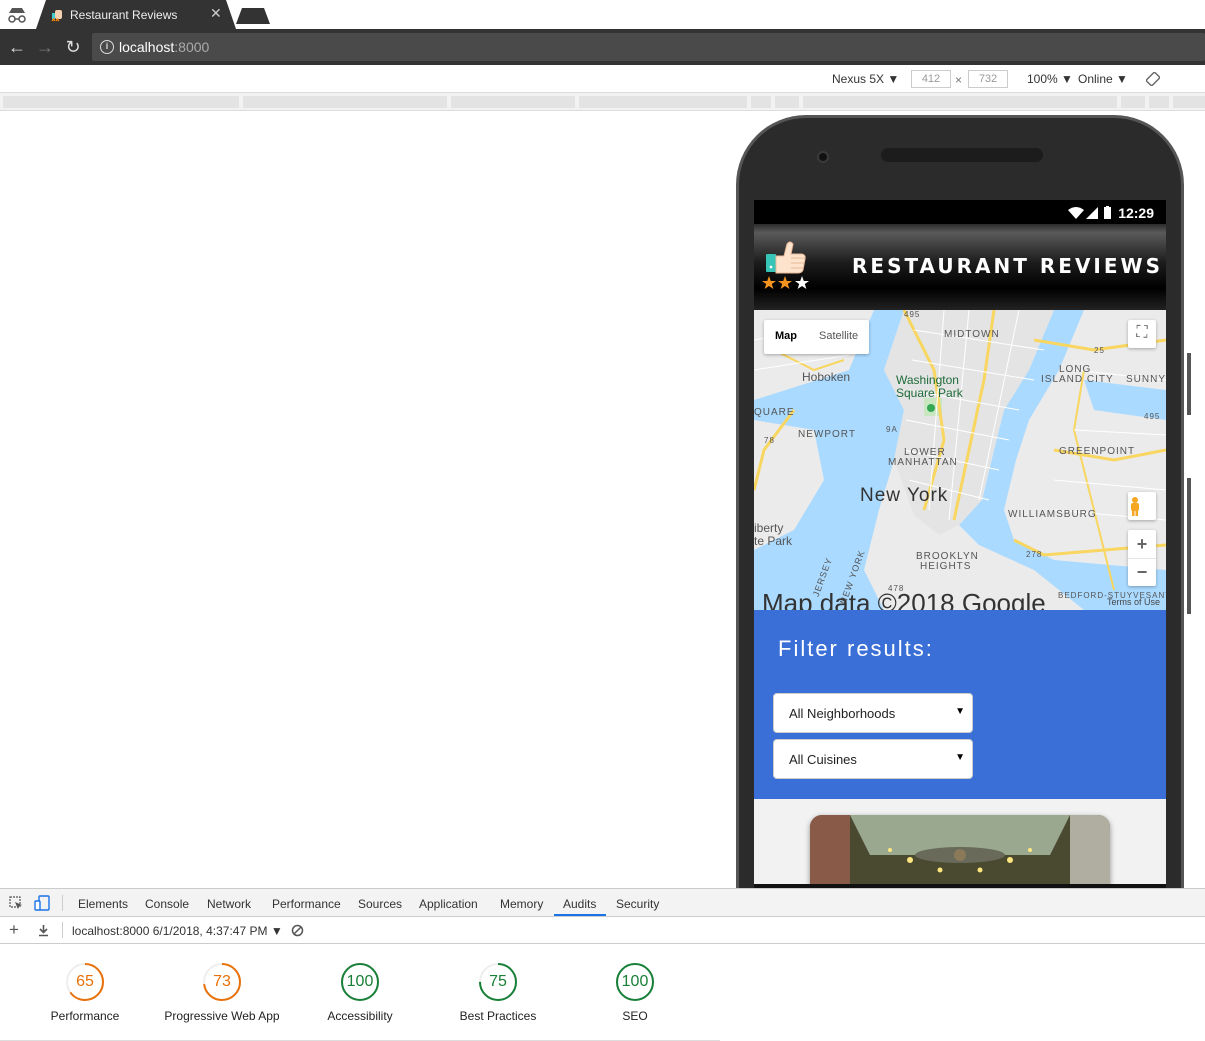 The width and height of the screenshot is (1205, 1041). I want to click on phone-camera, so click(823, 157).